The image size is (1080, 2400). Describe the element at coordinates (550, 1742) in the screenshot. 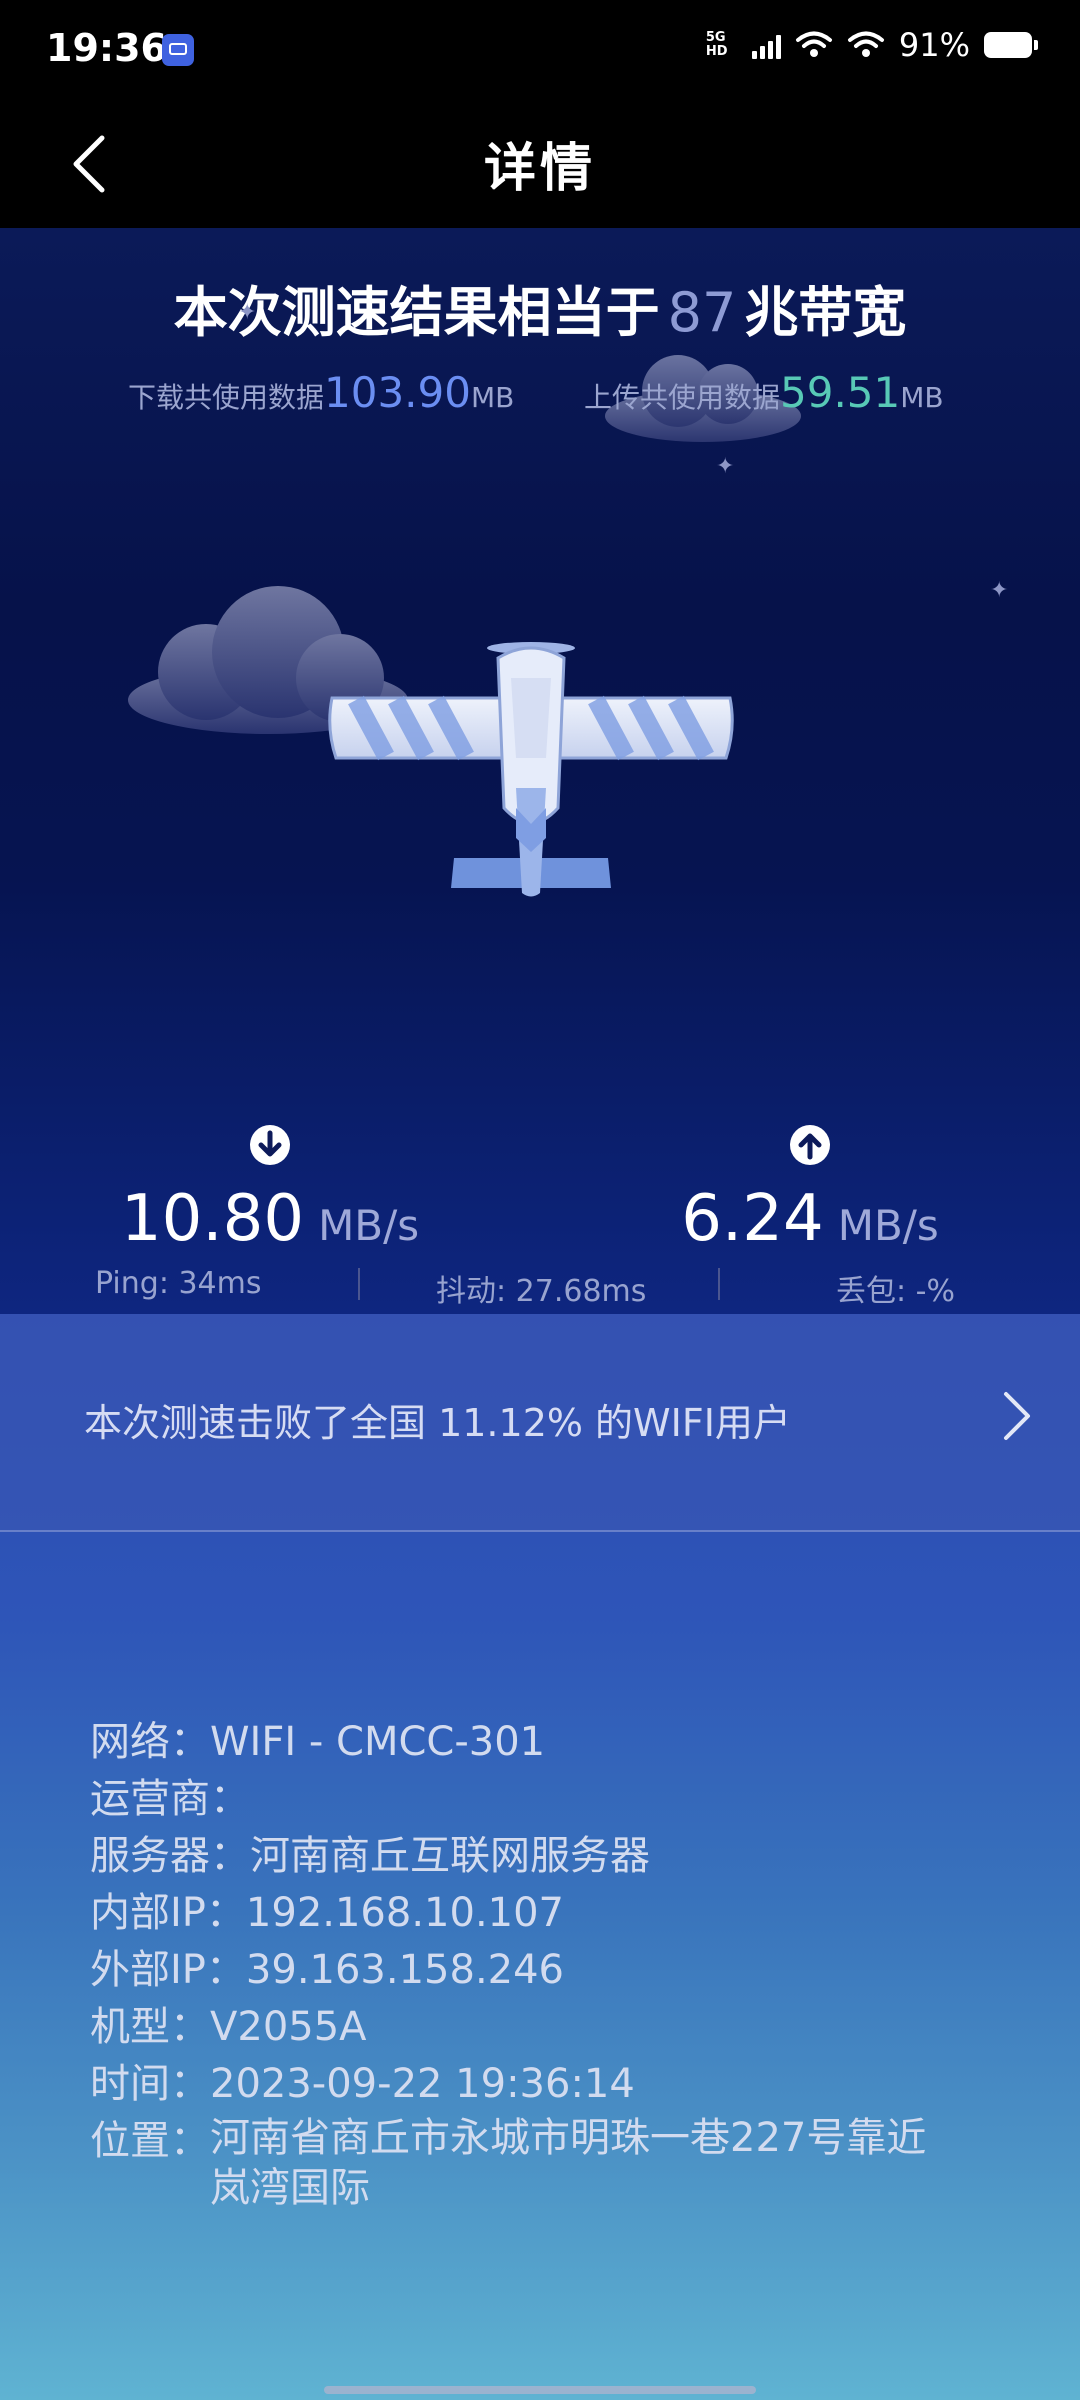

I see `detail-network: 网络： WIFI - CMCC-301` at that location.